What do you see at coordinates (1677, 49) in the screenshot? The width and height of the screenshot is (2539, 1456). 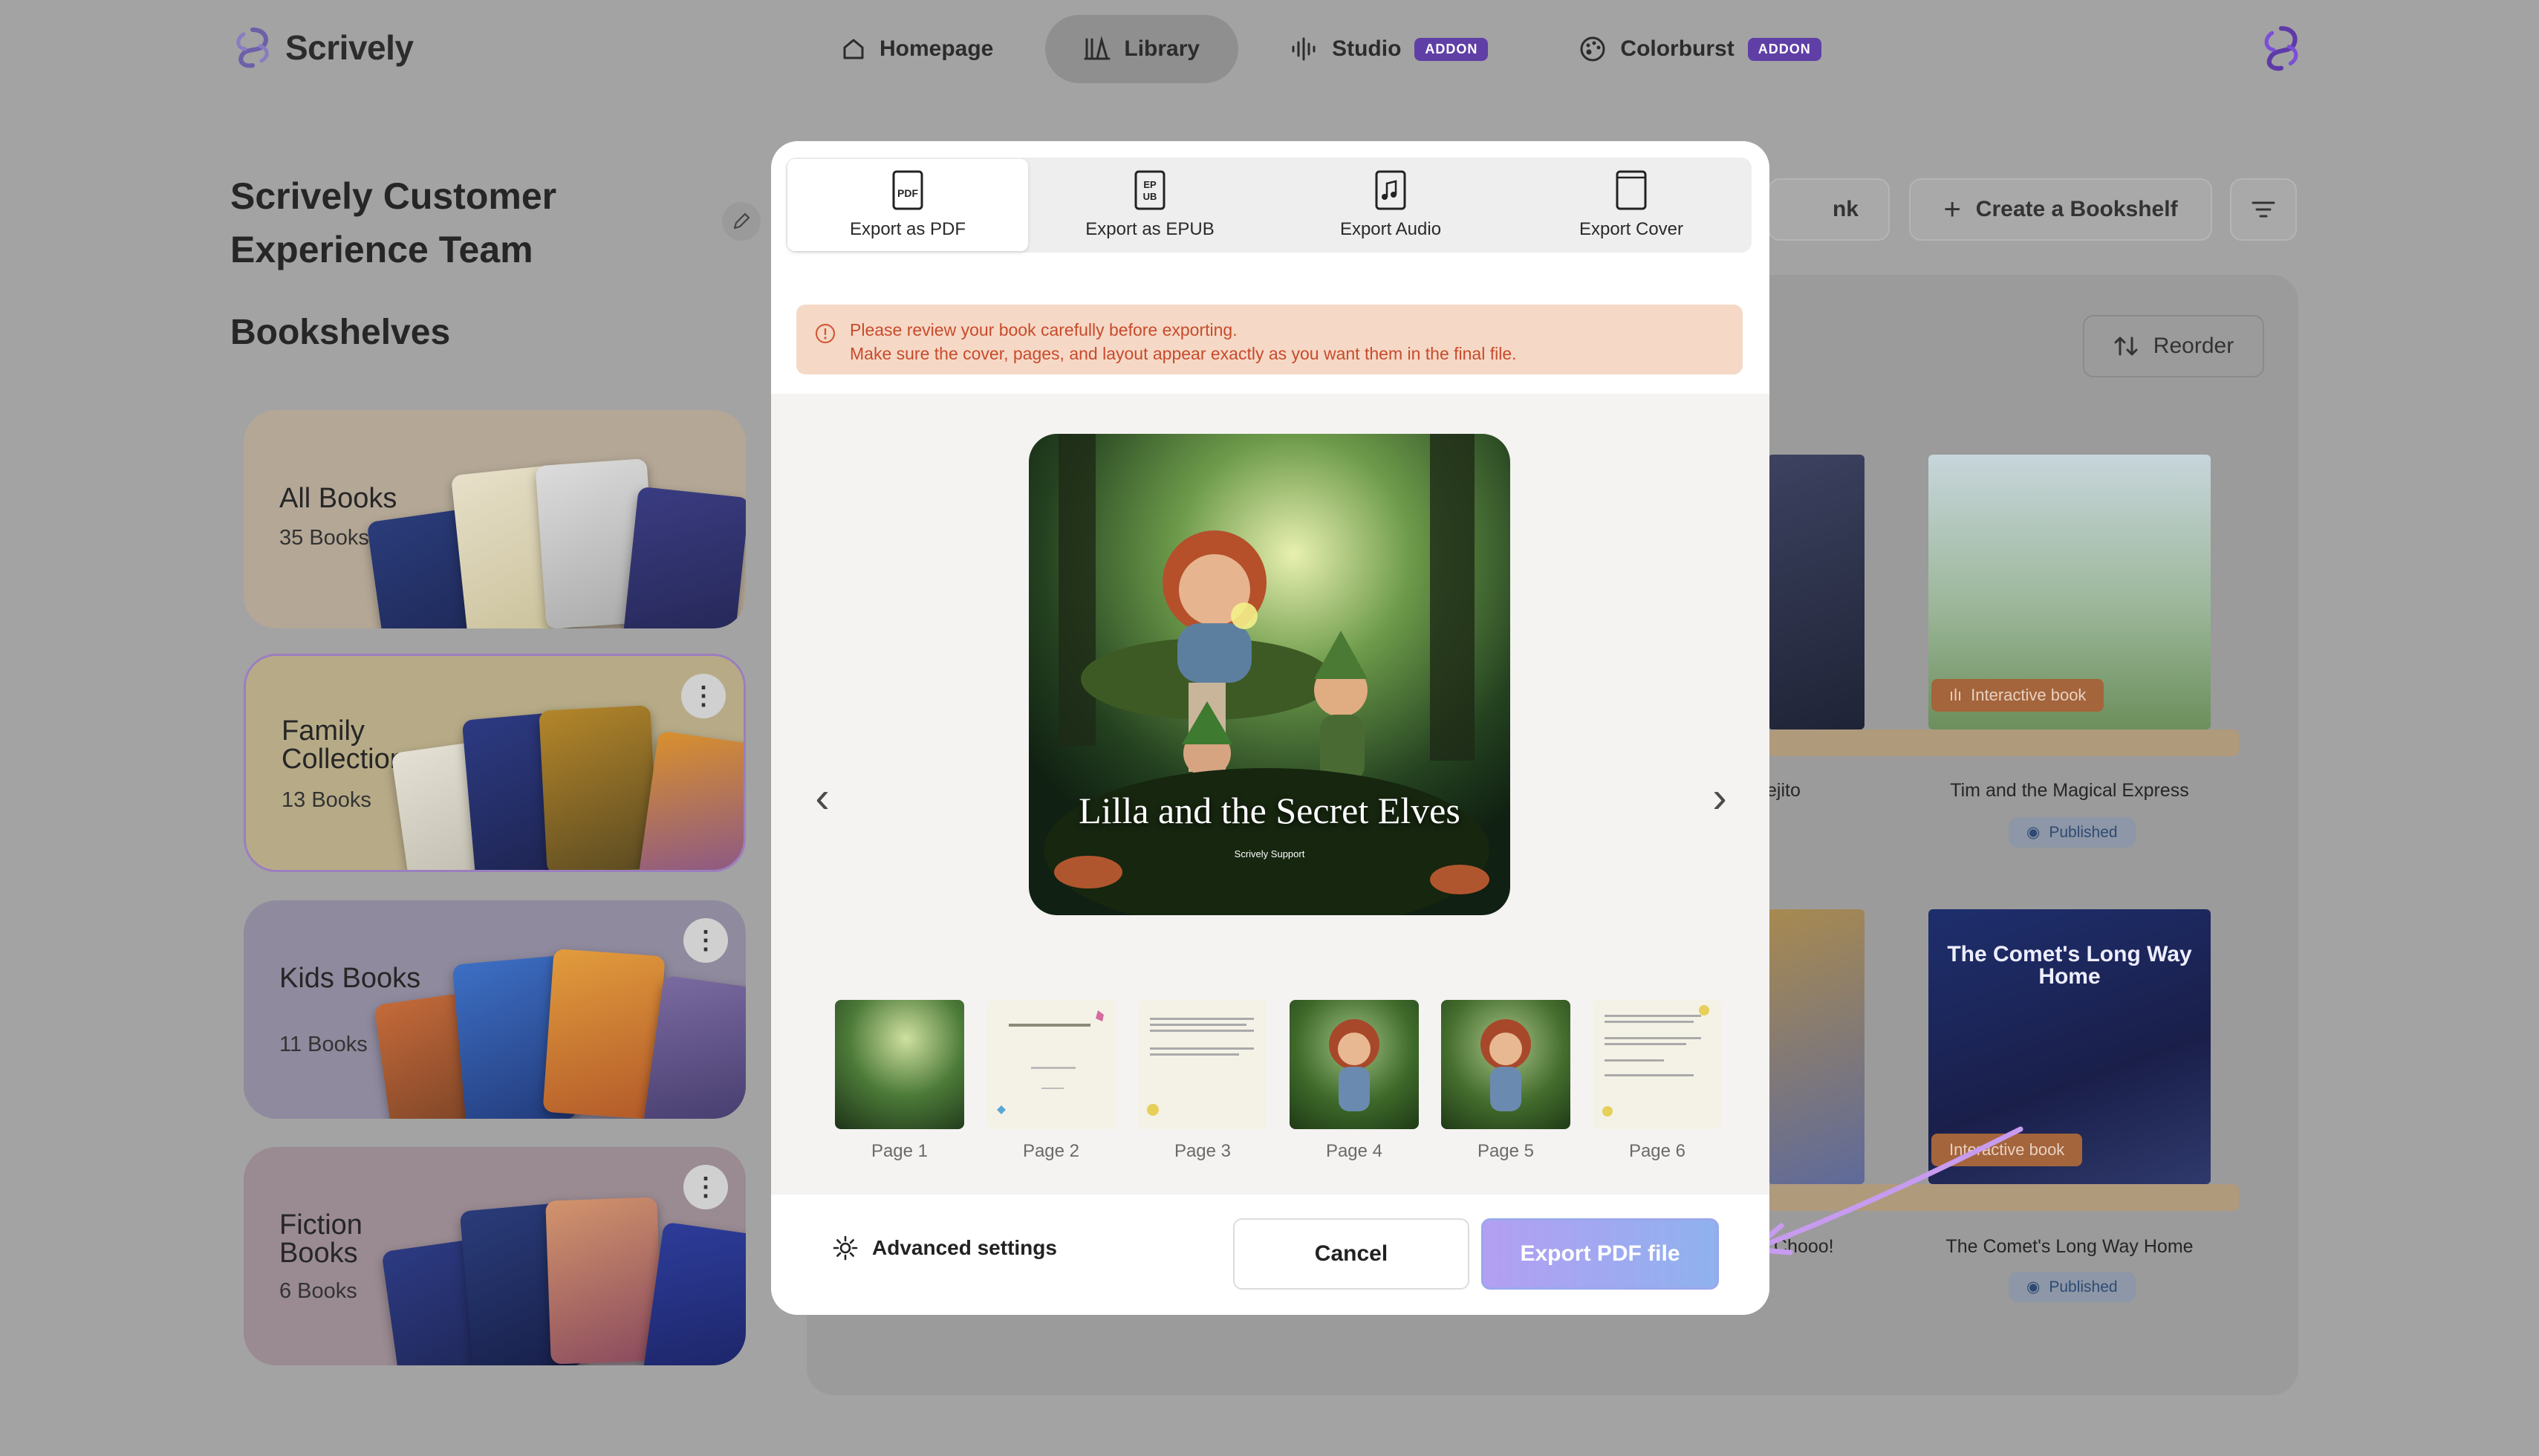 I see `nav-colorburst-label: Colorburst` at bounding box center [1677, 49].